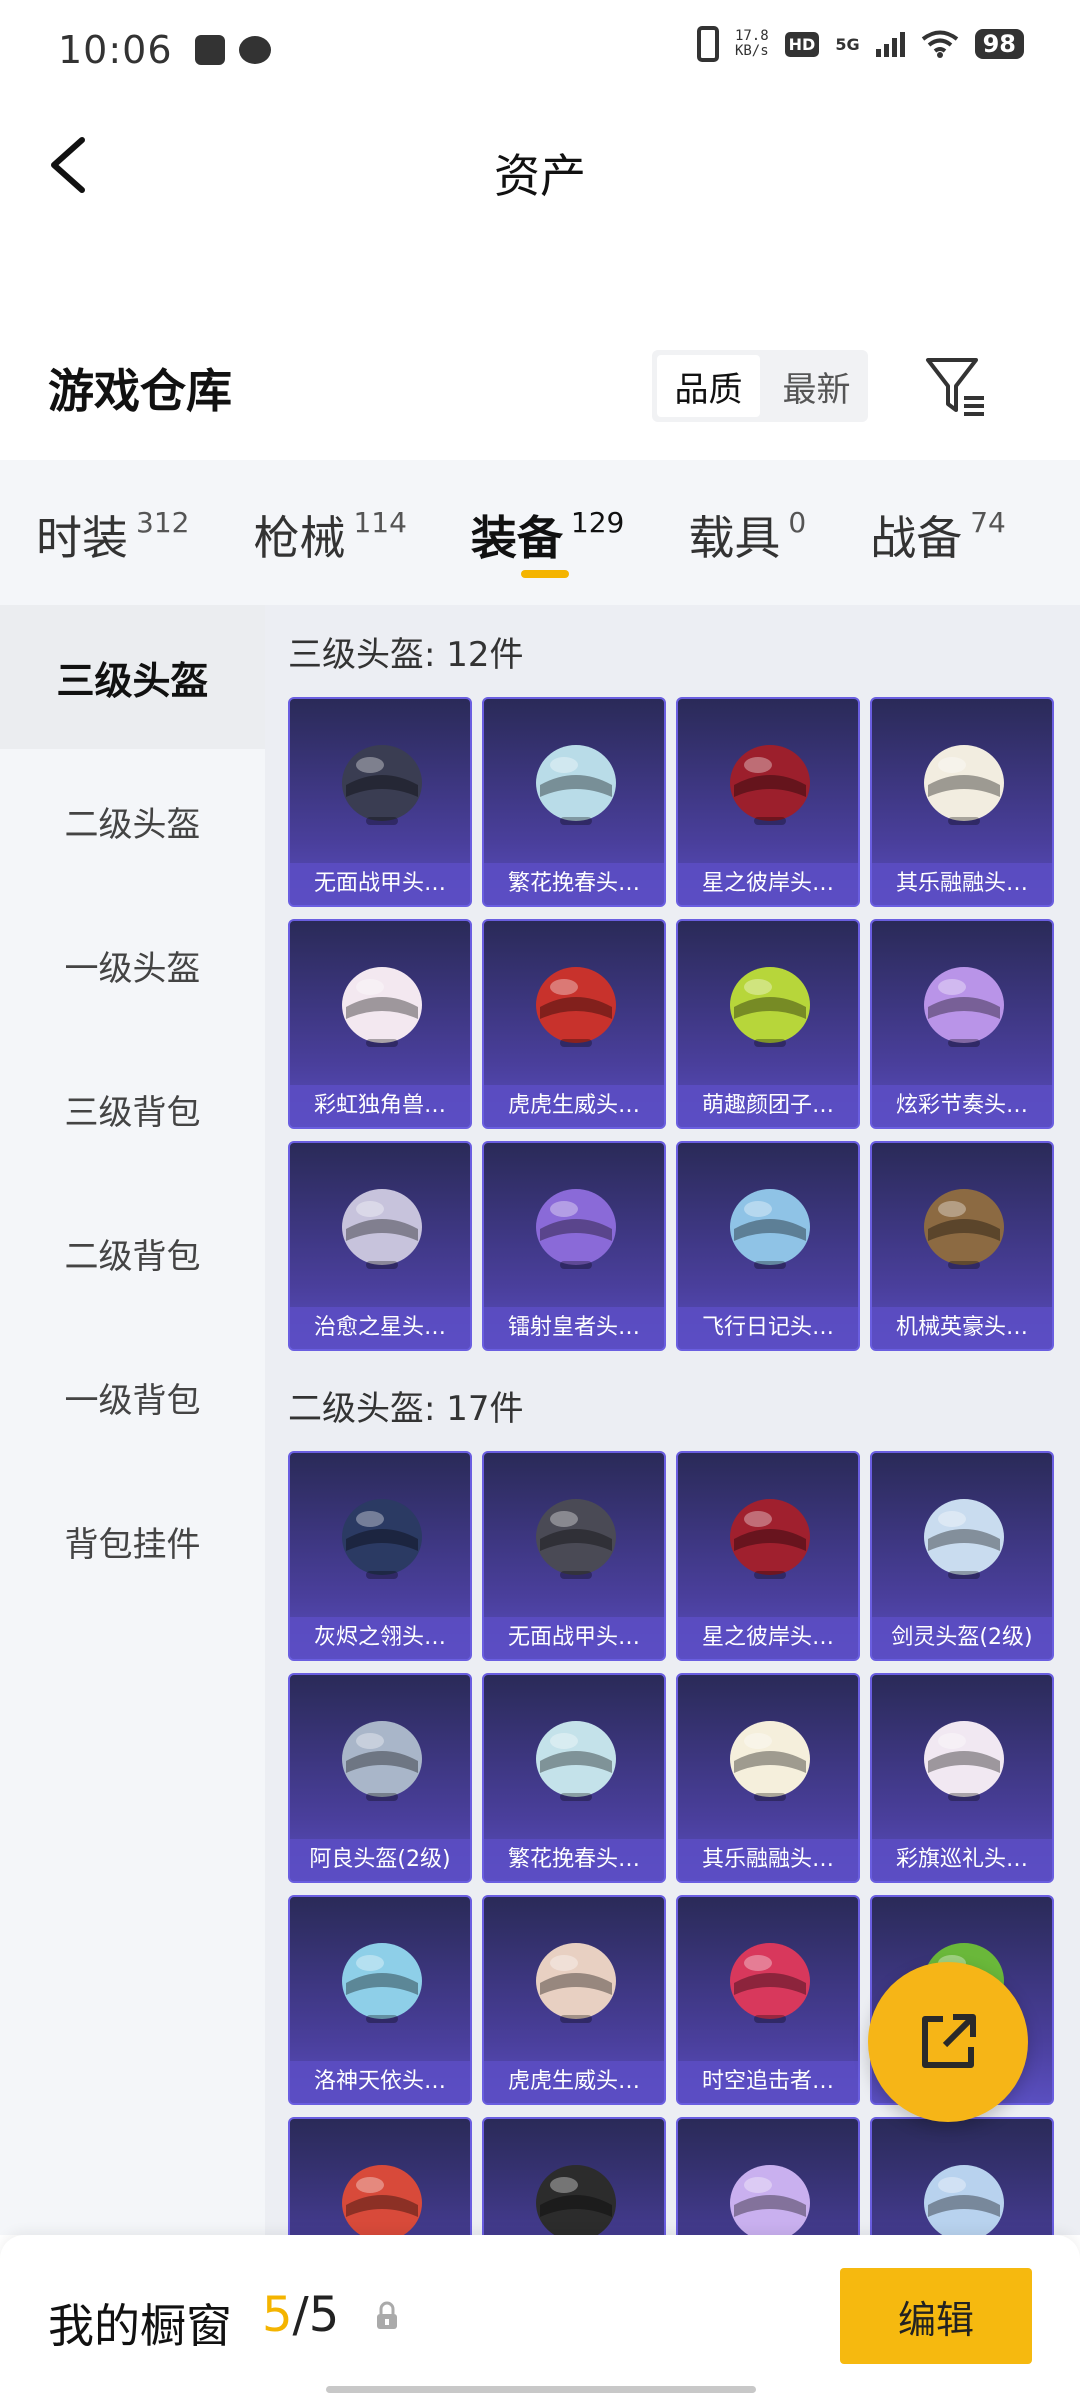 The height and width of the screenshot is (2400, 1080). I want to click on section-title: 三级头盔: 12件, so click(406, 655).